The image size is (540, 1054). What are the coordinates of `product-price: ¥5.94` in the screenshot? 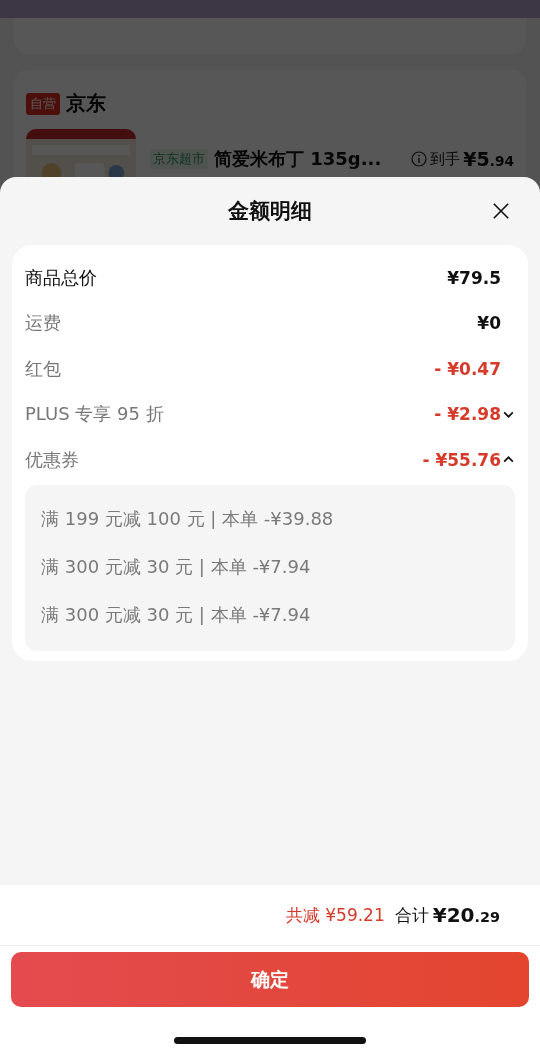 It's located at (488, 159).